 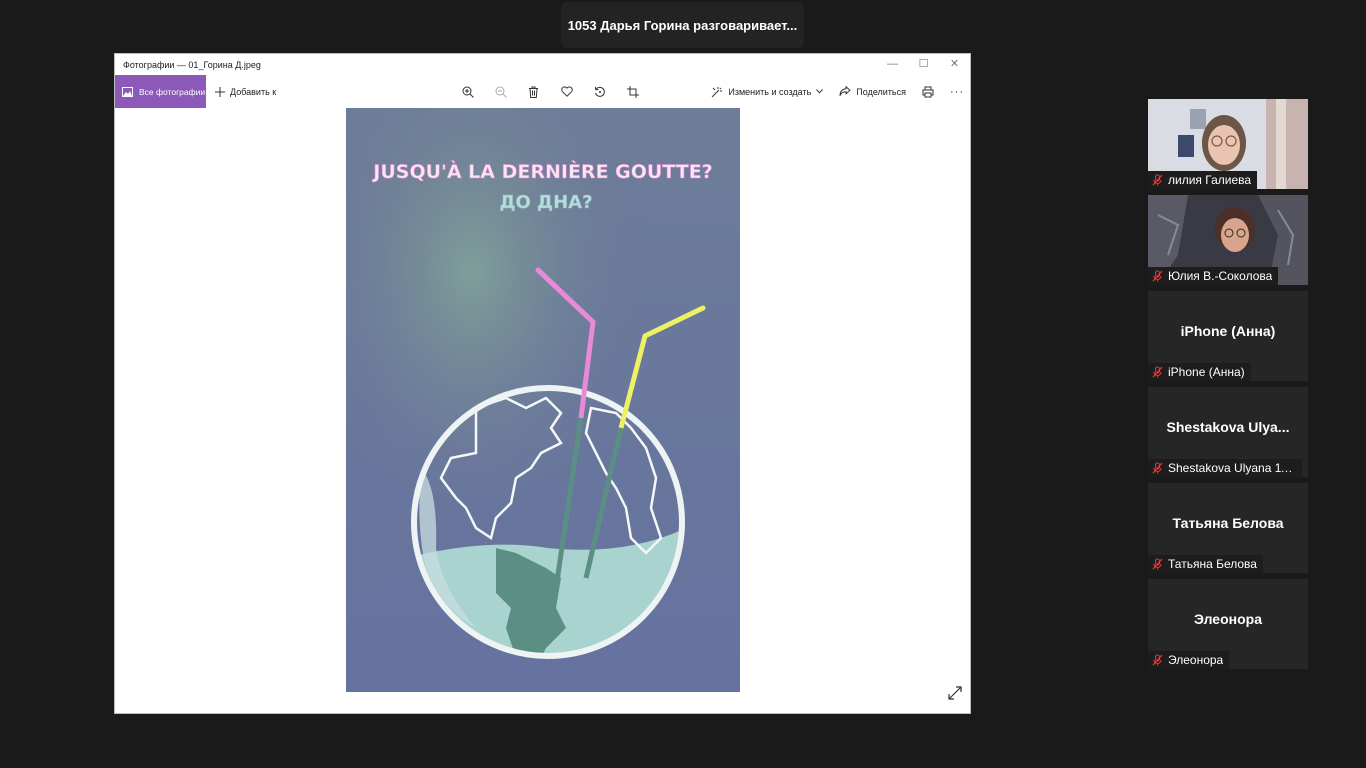 What do you see at coordinates (1228, 331) in the screenshot?
I see `participant-display-name: iPhone (Анна)` at bounding box center [1228, 331].